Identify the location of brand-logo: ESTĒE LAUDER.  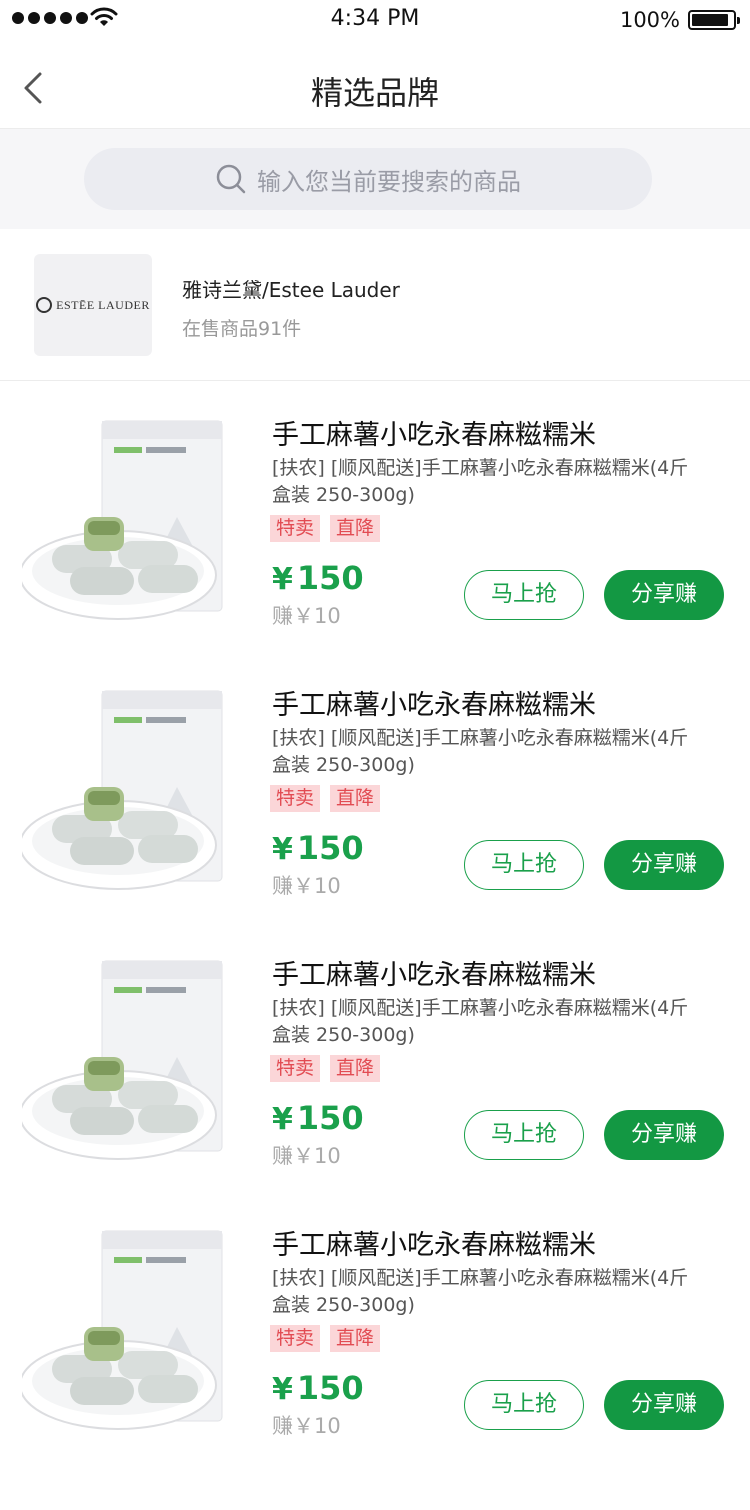
(93, 305).